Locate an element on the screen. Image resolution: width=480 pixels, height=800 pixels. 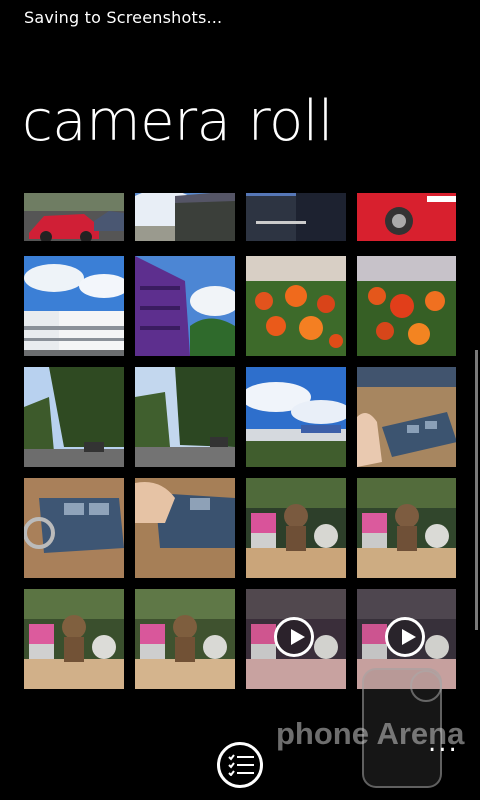
scroll-indicator is located at coordinates (476, 490).